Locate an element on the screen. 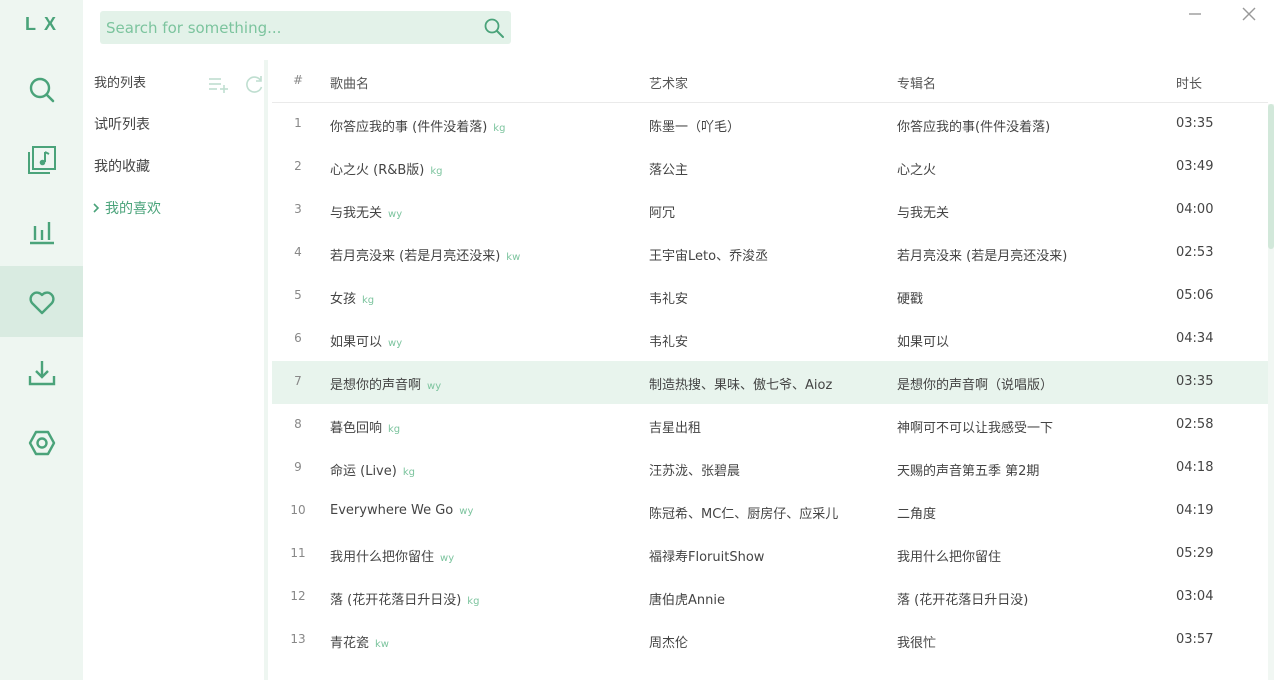  song-number: 1 is located at coordinates (298, 123).